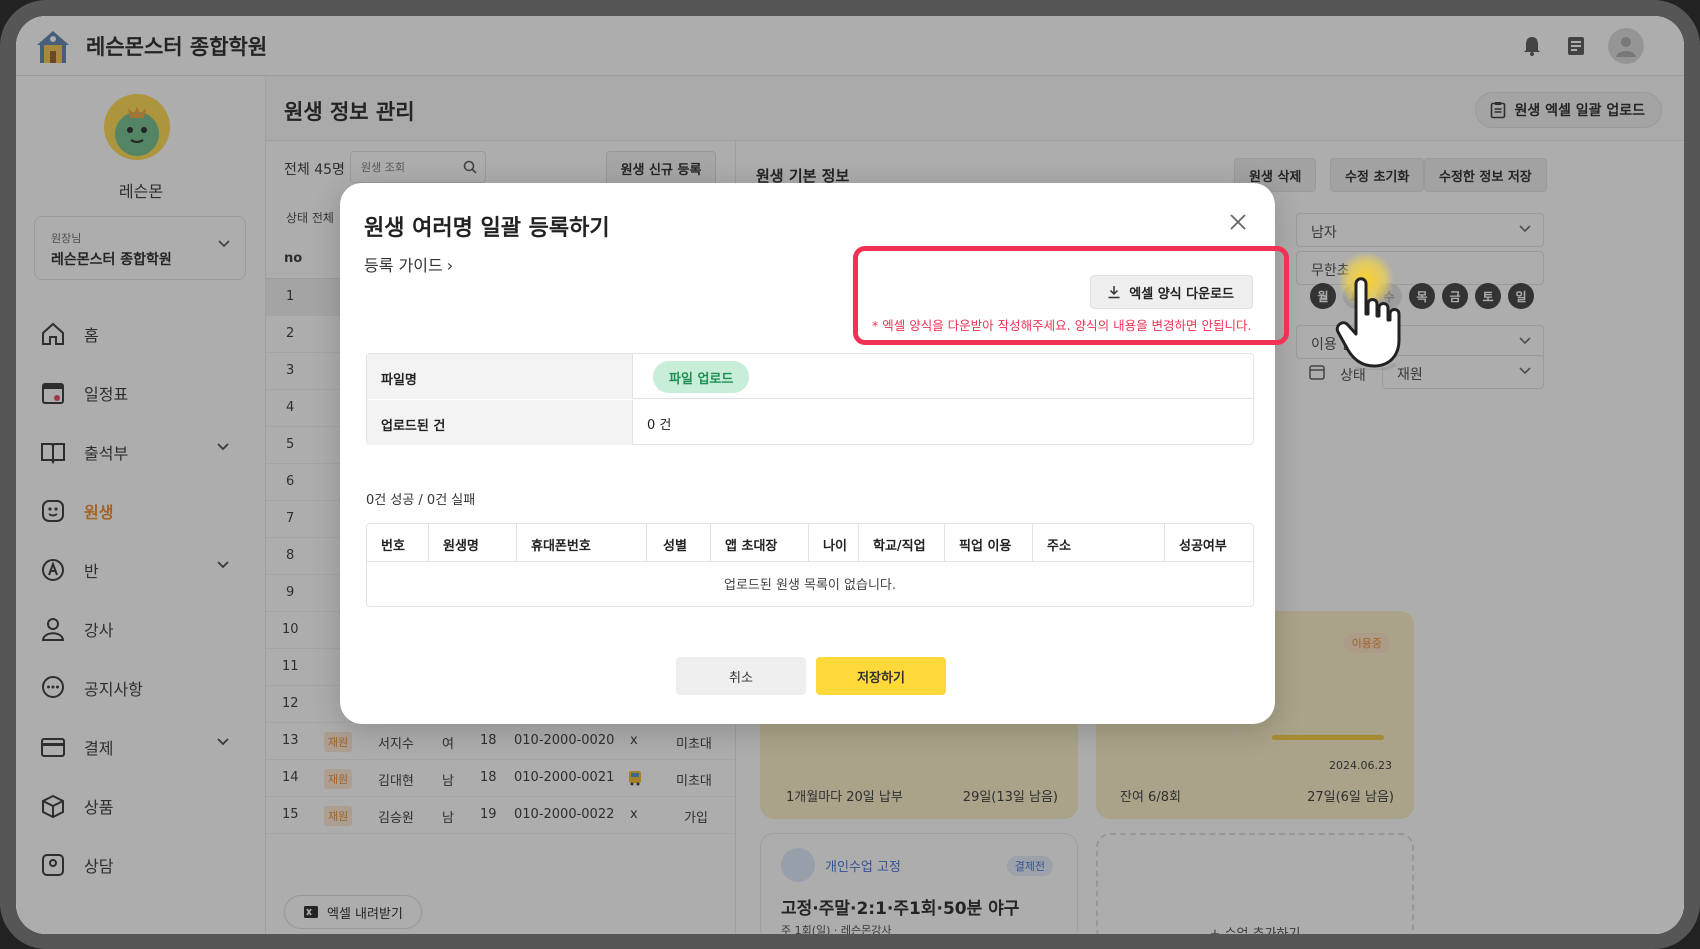 The height and width of the screenshot is (949, 1700). I want to click on col-age: 나이, so click(834, 543).